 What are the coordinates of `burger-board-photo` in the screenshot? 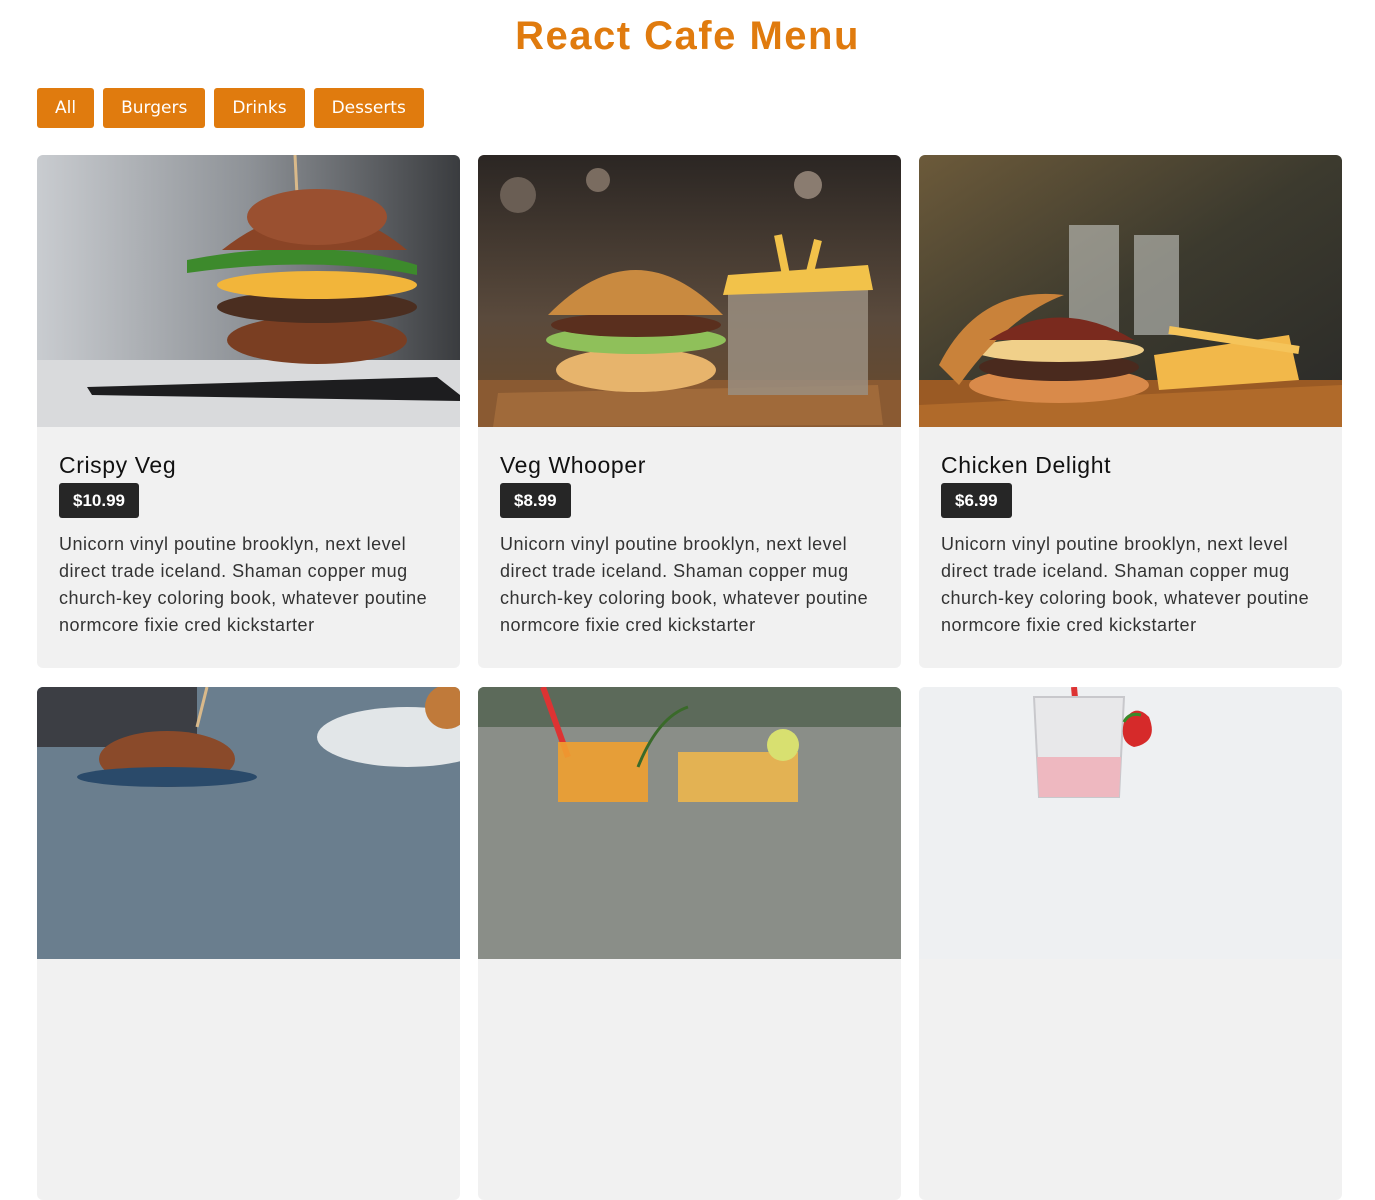 It's located at (1130, 291).